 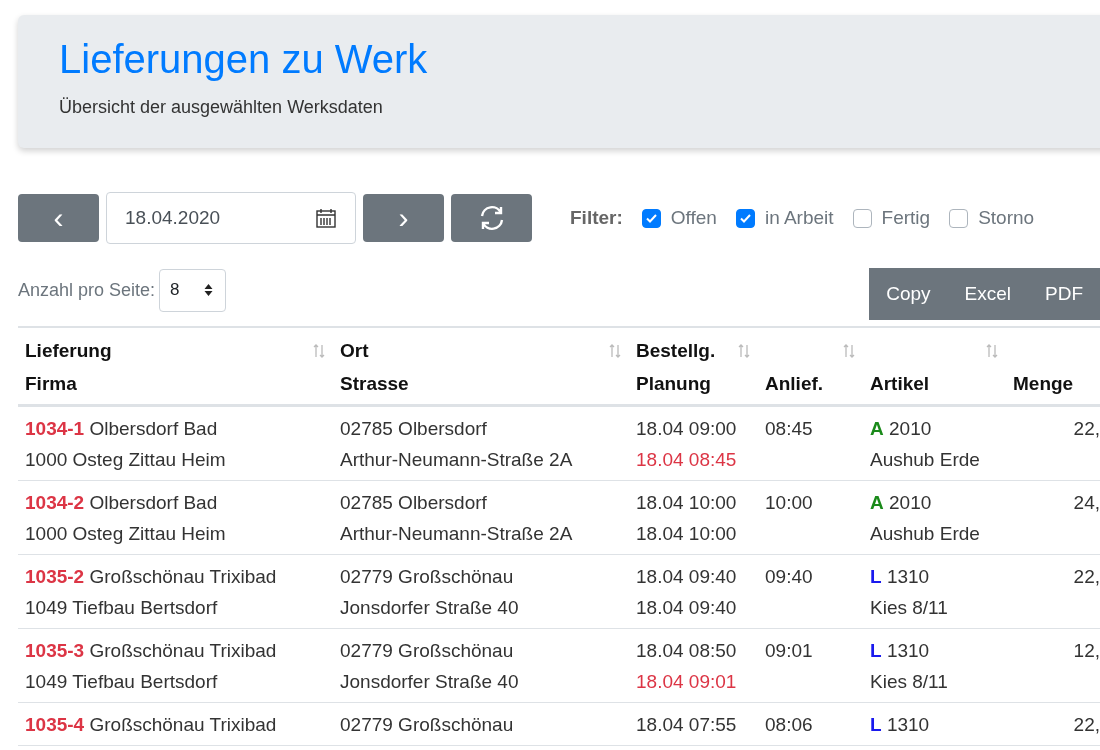 I want to click on column-header: Menge, so click(x=1052, y=383).